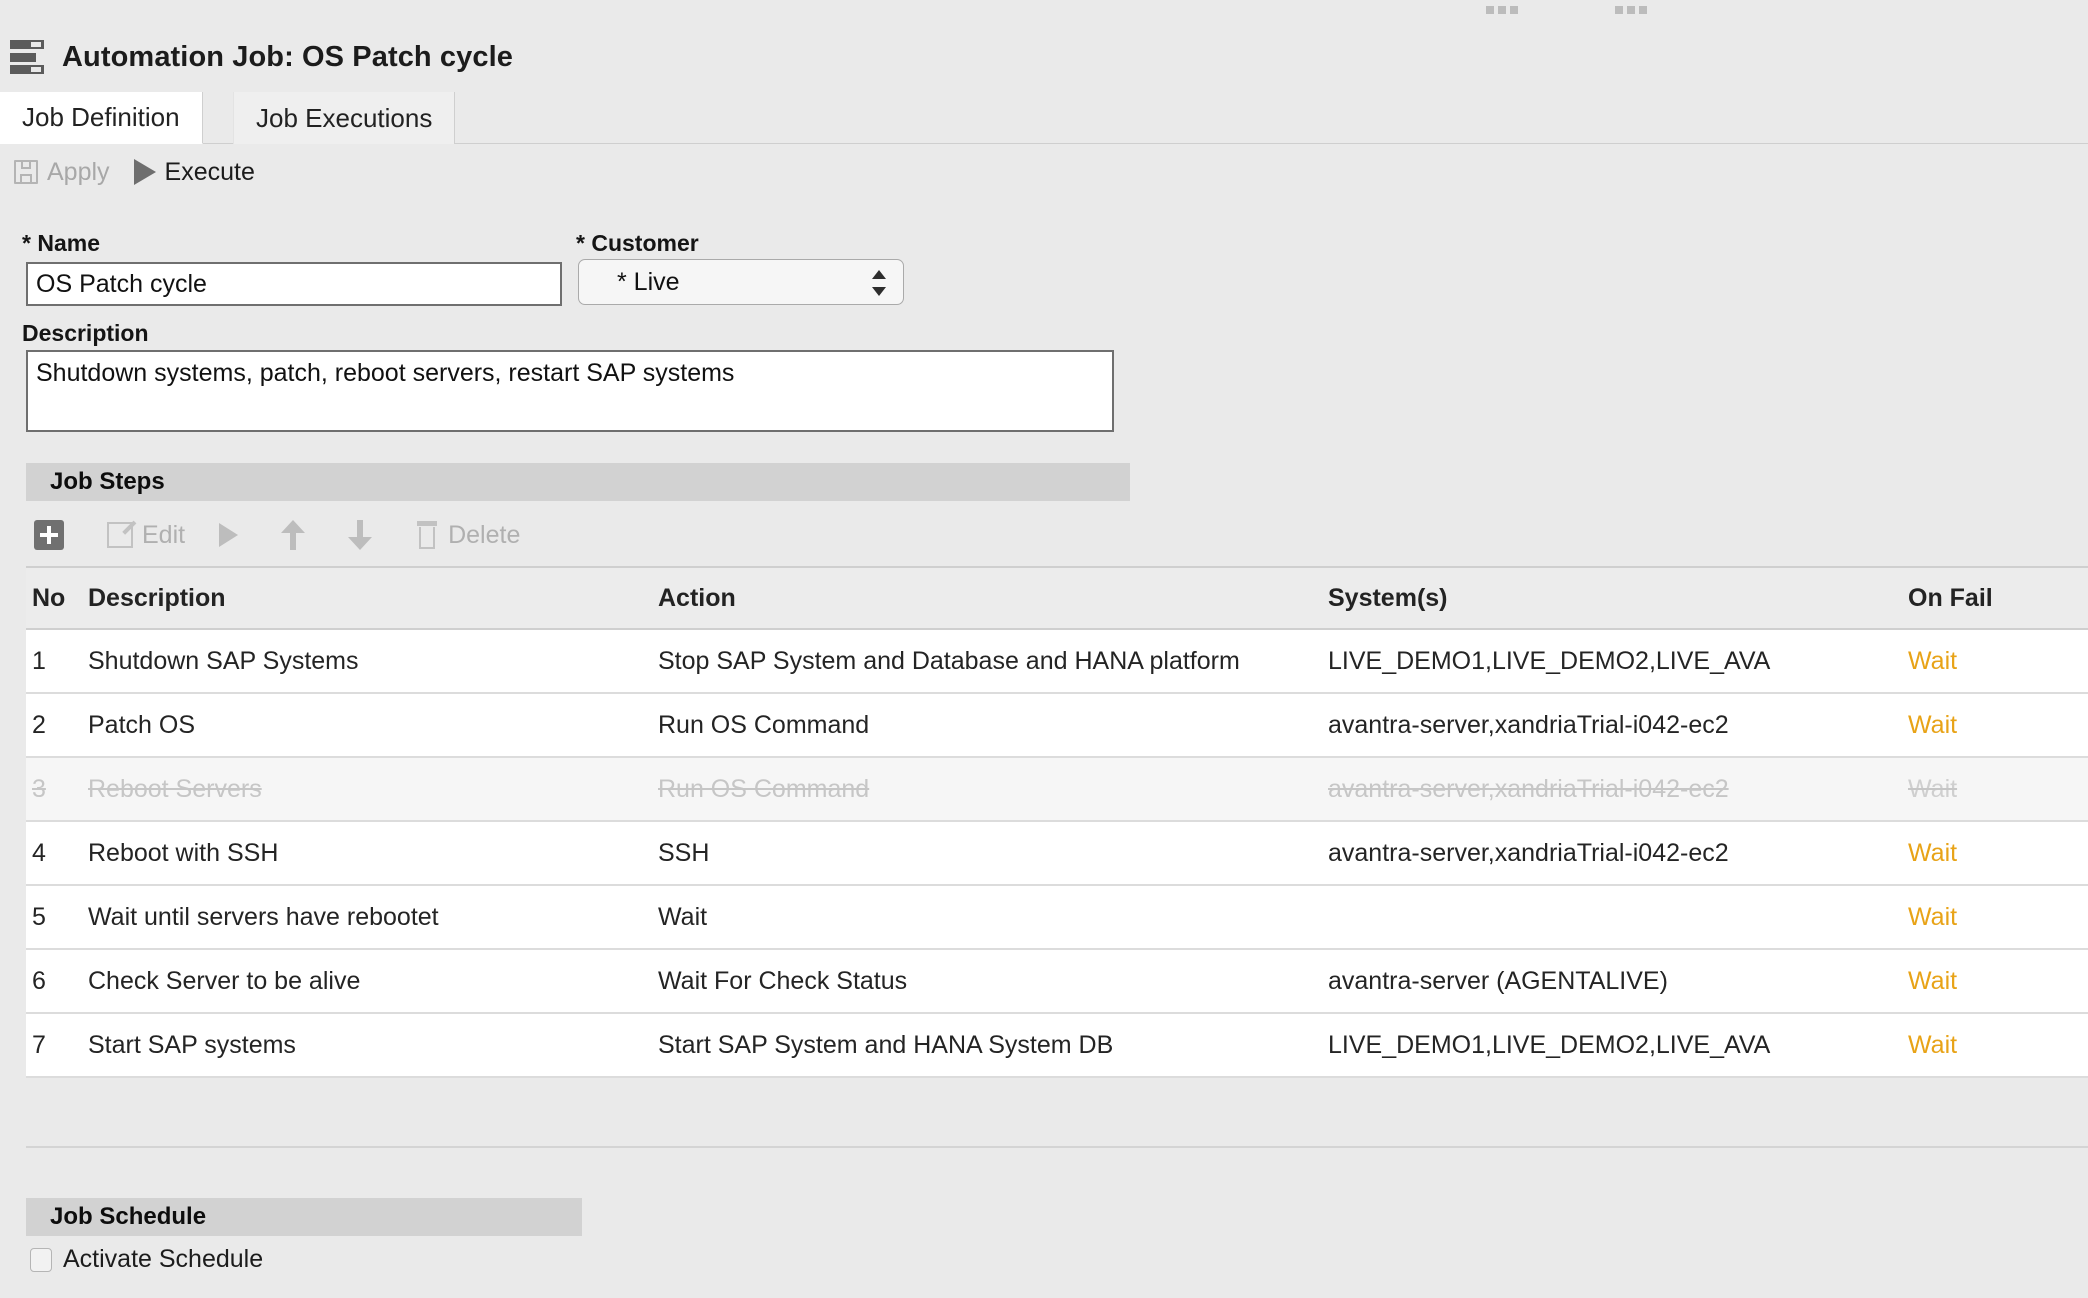  What do you see at coordinates (741, 282) in the screenshot?
I see `customer-select: * Live` at bounding box center [741, 282].